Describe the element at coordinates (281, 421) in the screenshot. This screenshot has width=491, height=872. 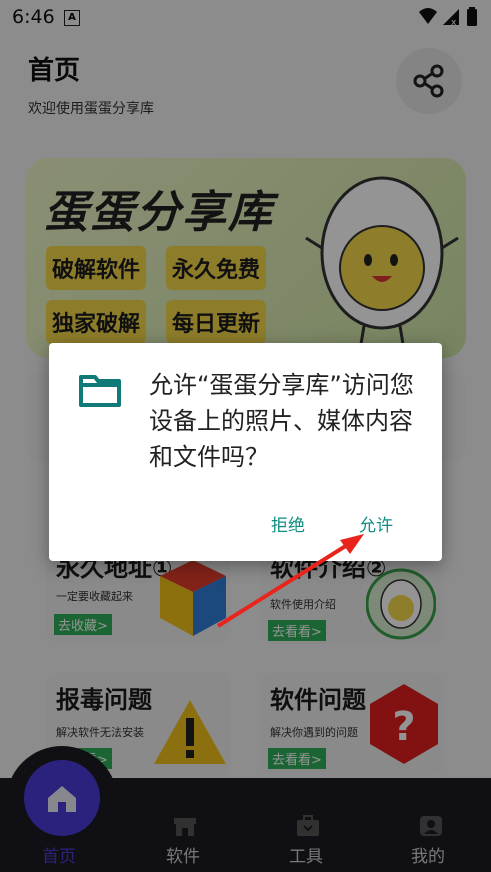
I see `dialog-message: 允许“蛋蛋分享库”访问您设备上的照片、媒体内容和文件吗？` at that location.